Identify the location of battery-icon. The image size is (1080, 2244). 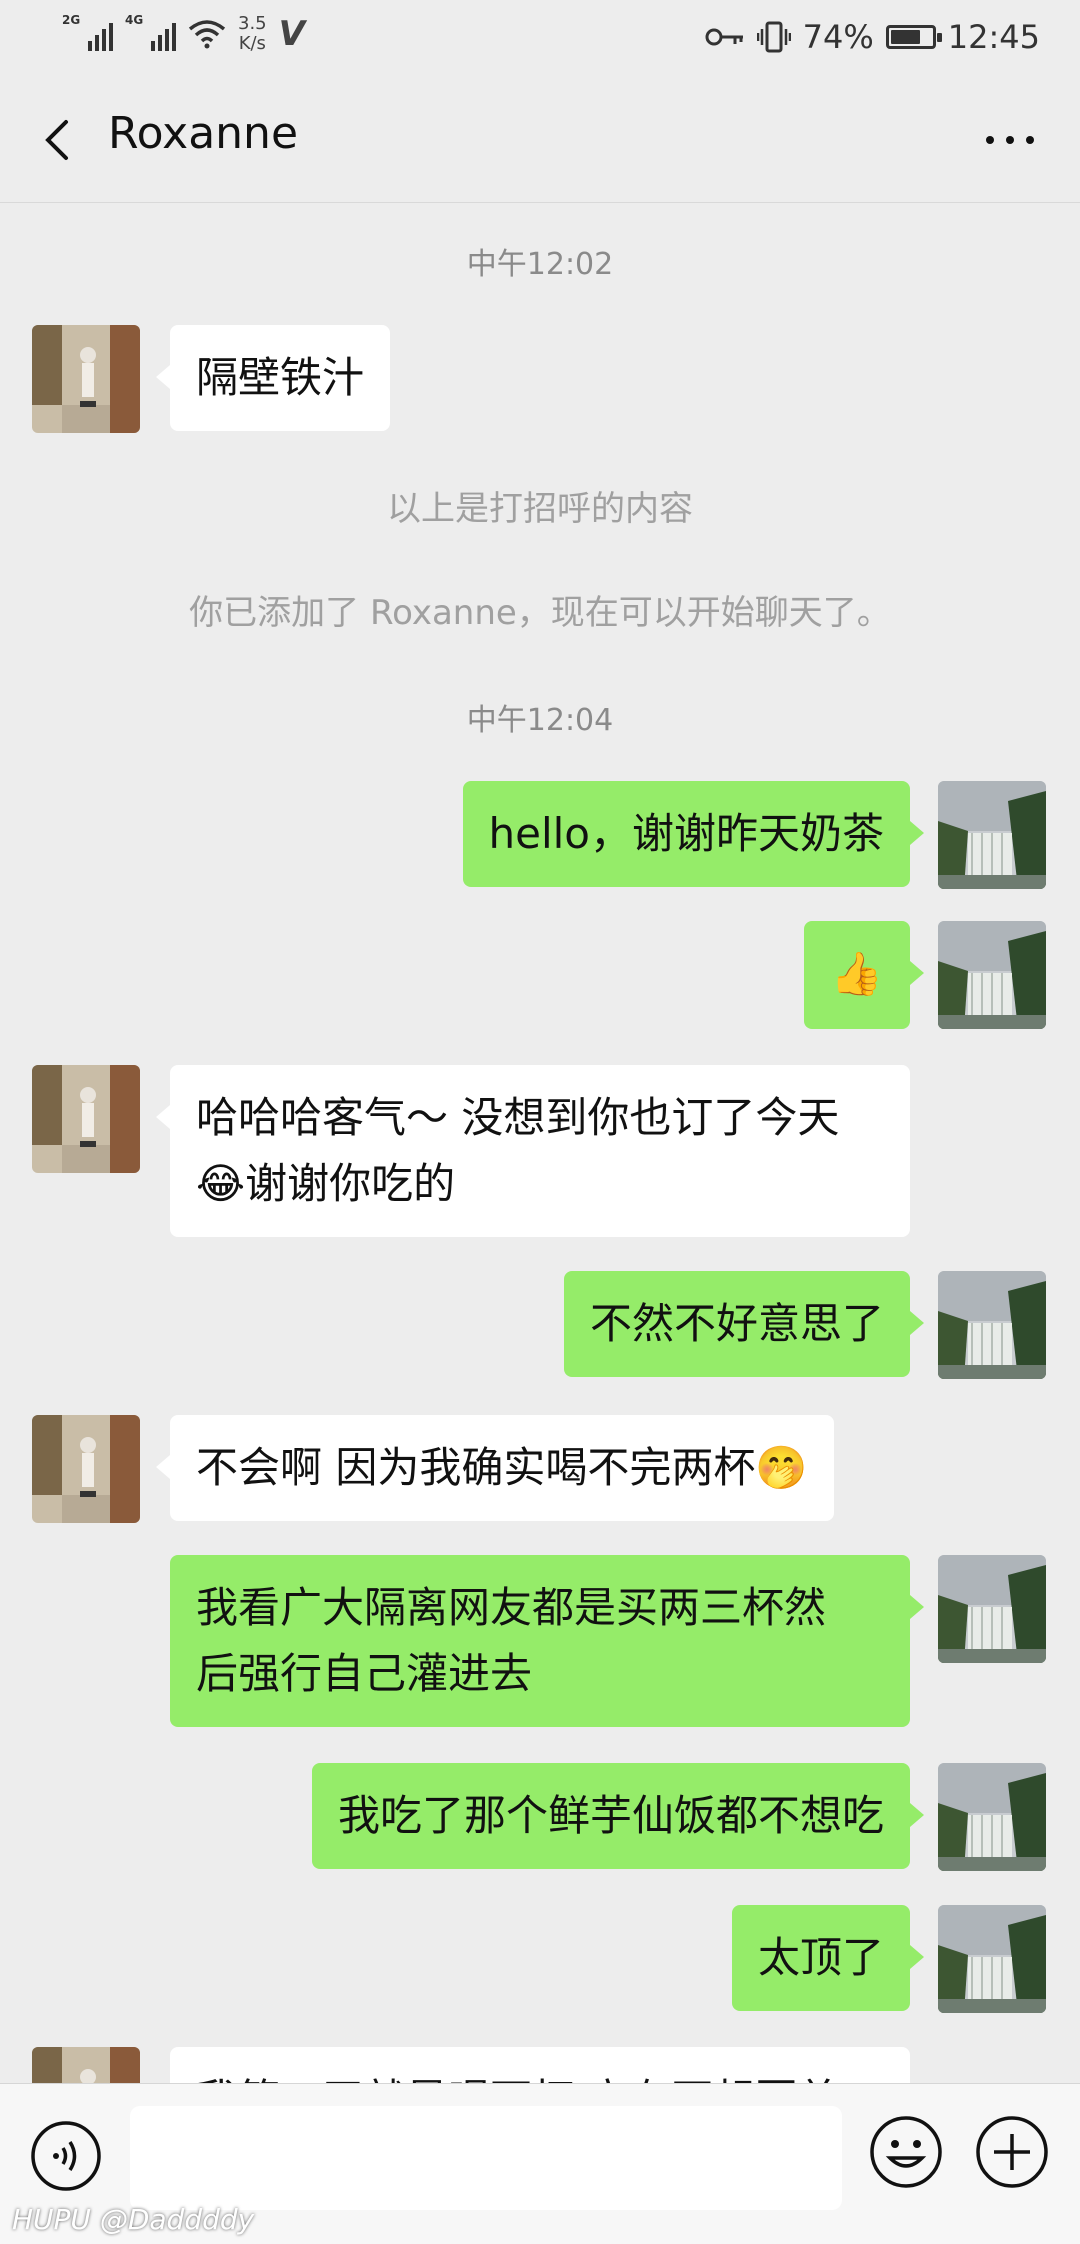
(913, 37).